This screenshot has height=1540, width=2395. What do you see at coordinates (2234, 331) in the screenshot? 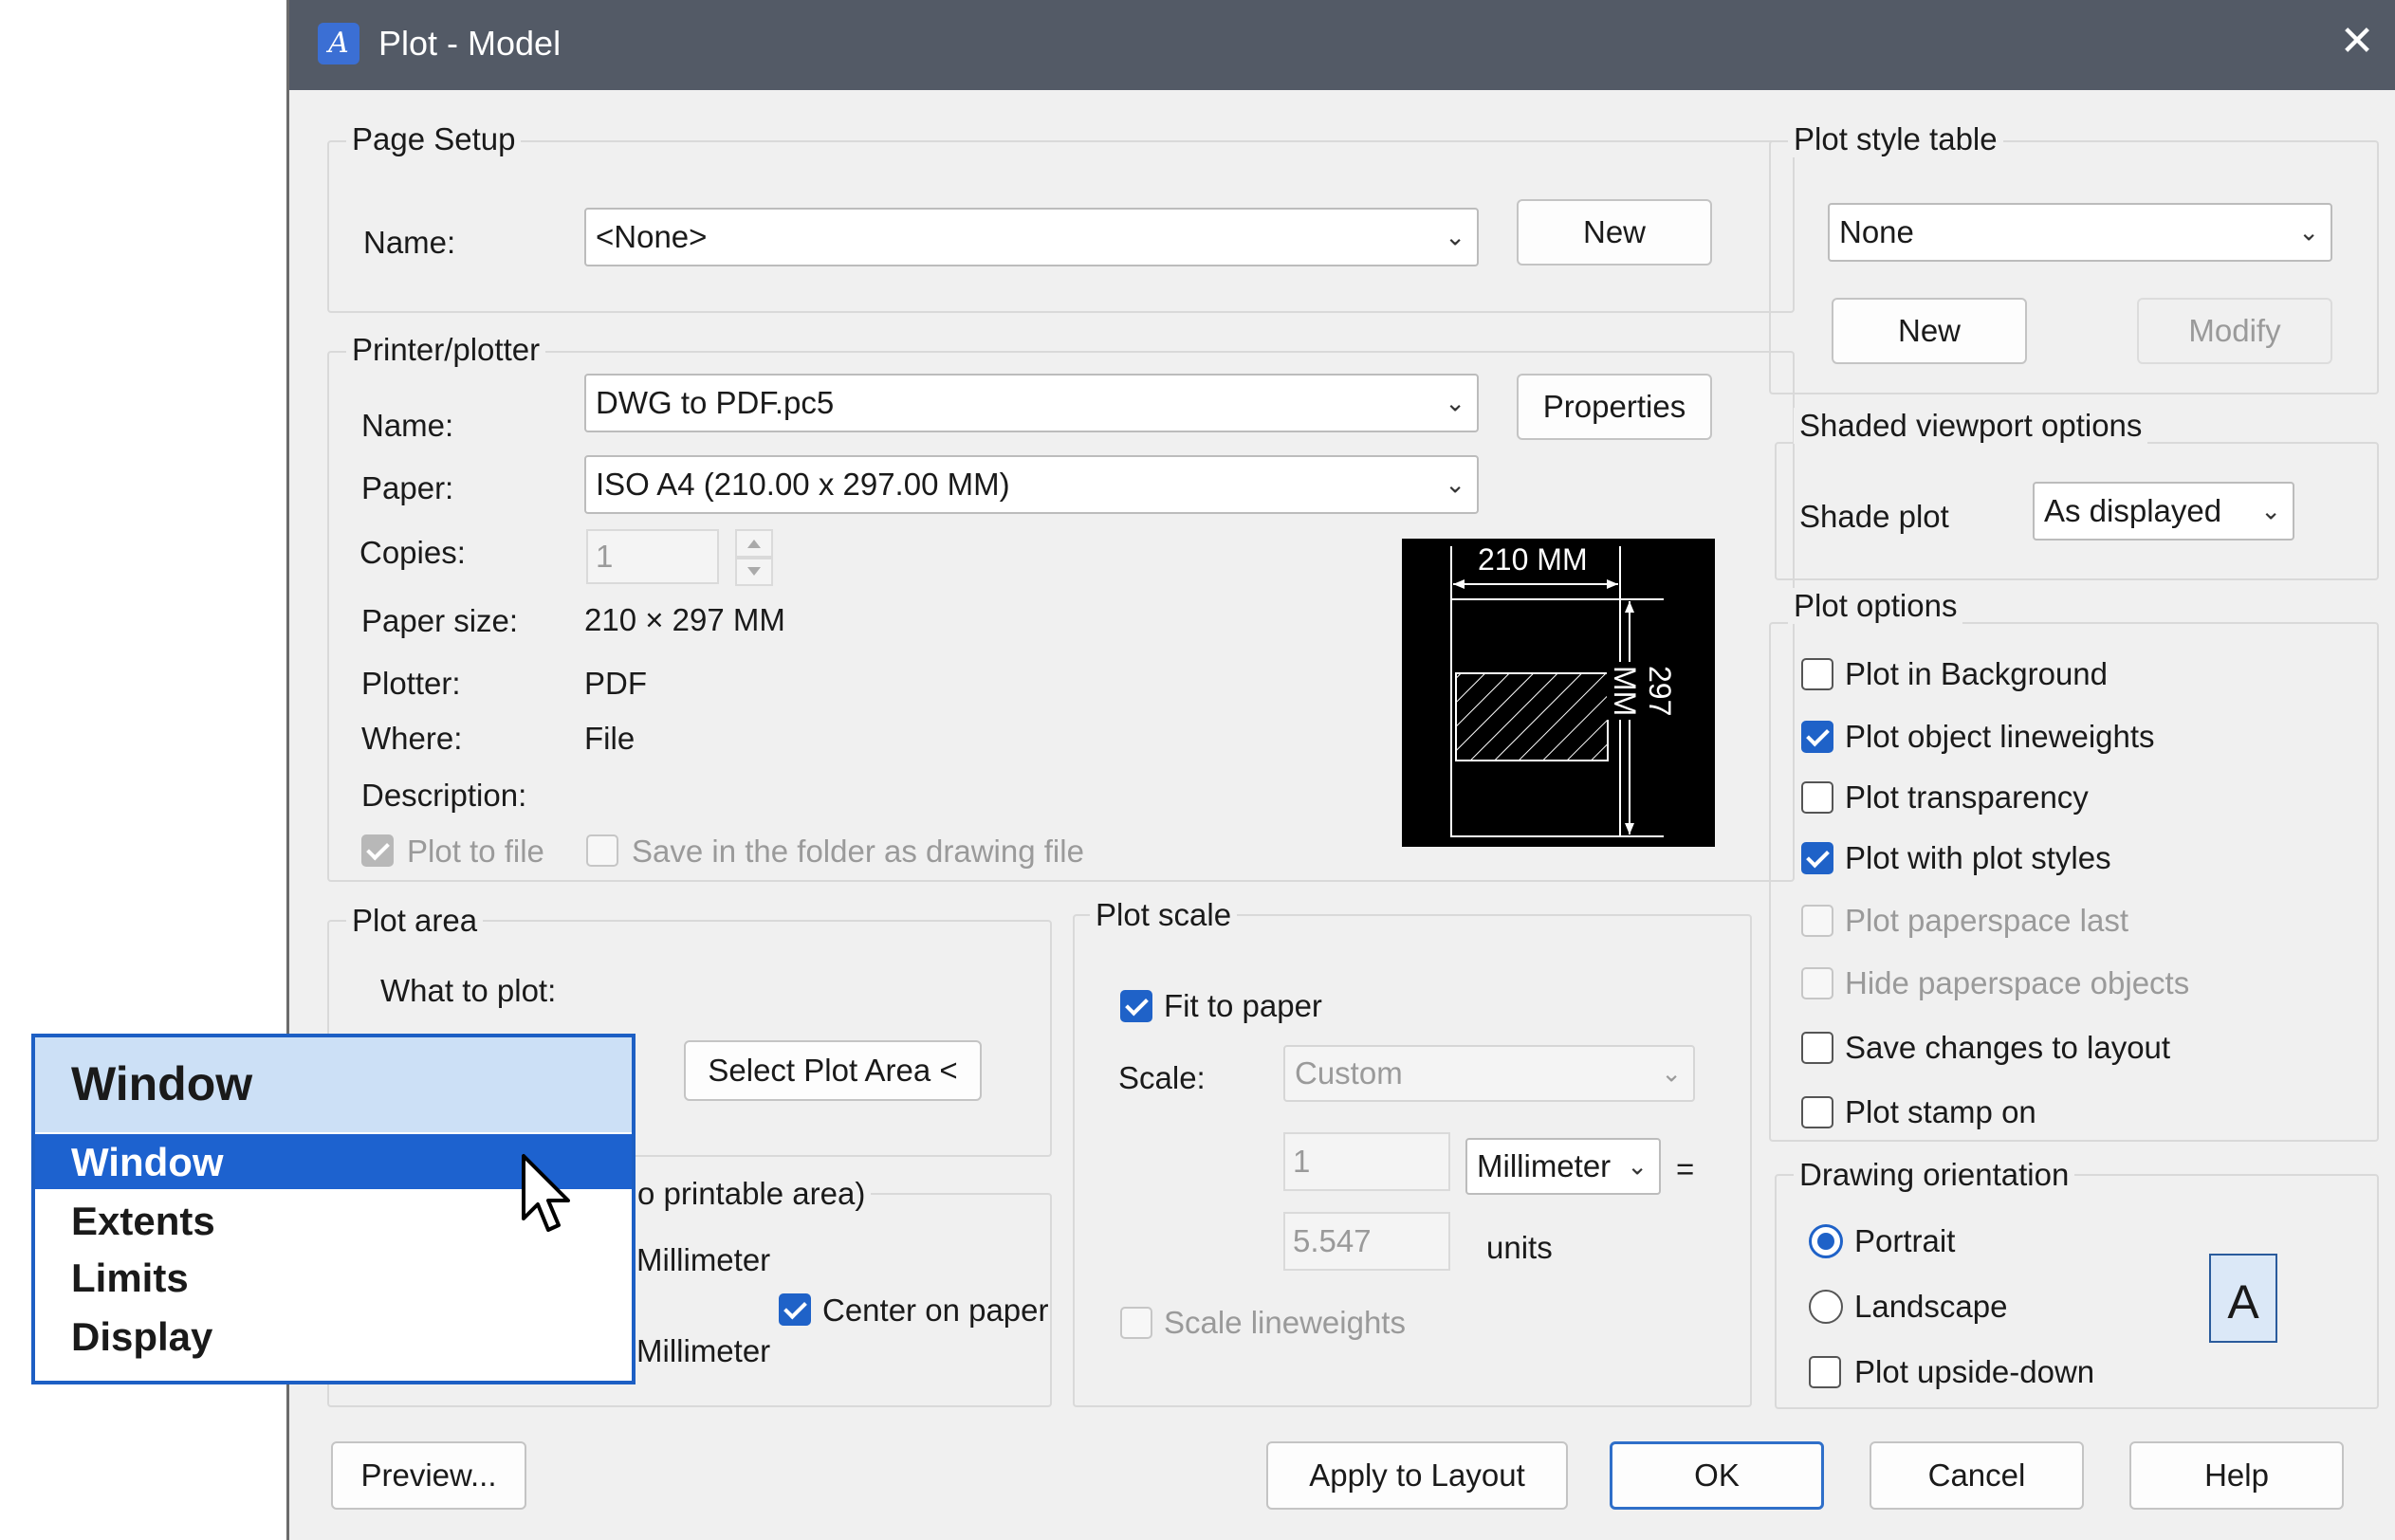
I see `plot-style-modify-button: Modify` at bounding box center [2234, 331].